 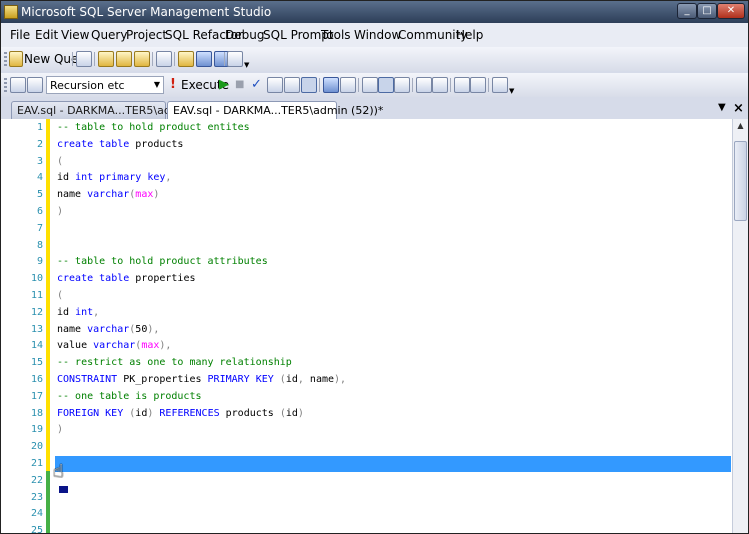 I want to click on scrollbar-thumb, so click(x=740, y=181).